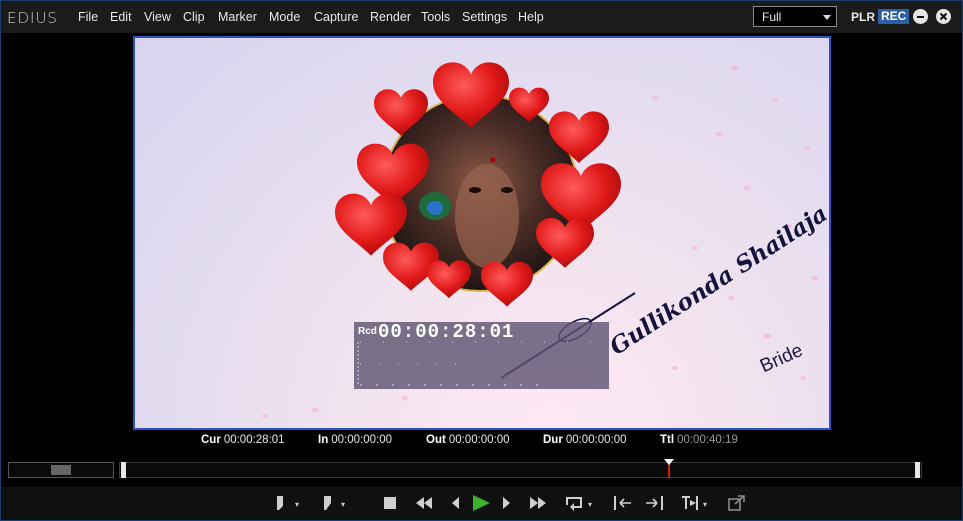 The image size is (963, 521). I want to click on menu-settings: Settings, so click(484, 17).